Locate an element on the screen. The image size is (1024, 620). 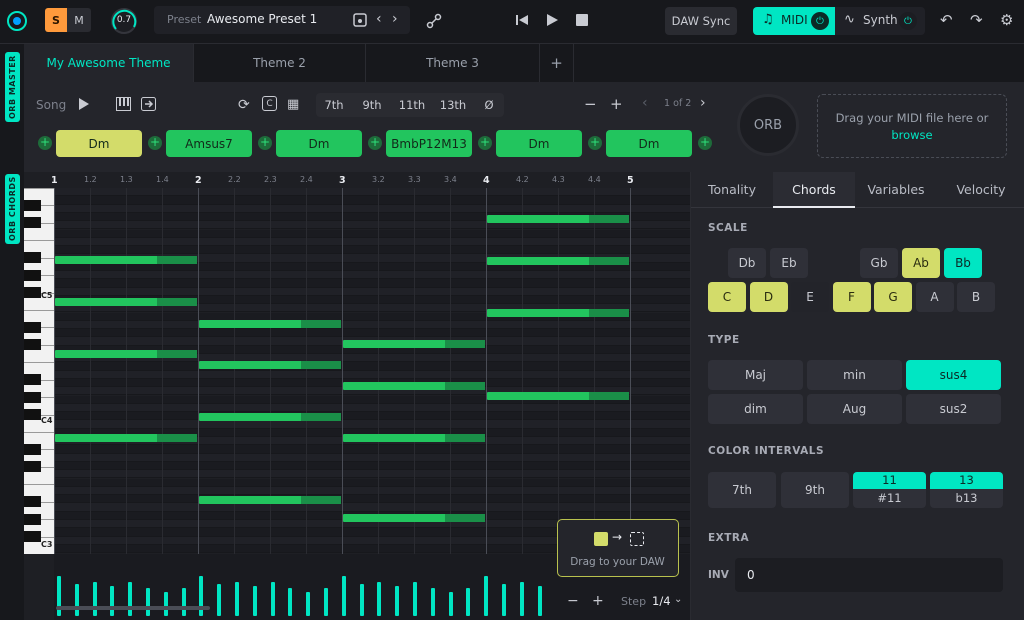
page-next-icon: › is located at coordinates (703, 103).